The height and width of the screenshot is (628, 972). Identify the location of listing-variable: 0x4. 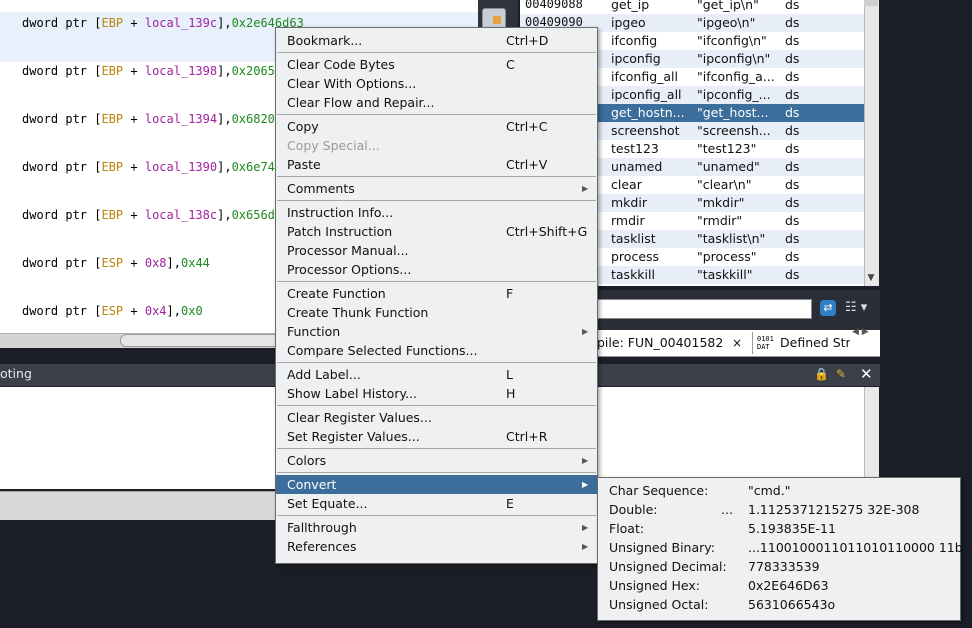
(155, 311).